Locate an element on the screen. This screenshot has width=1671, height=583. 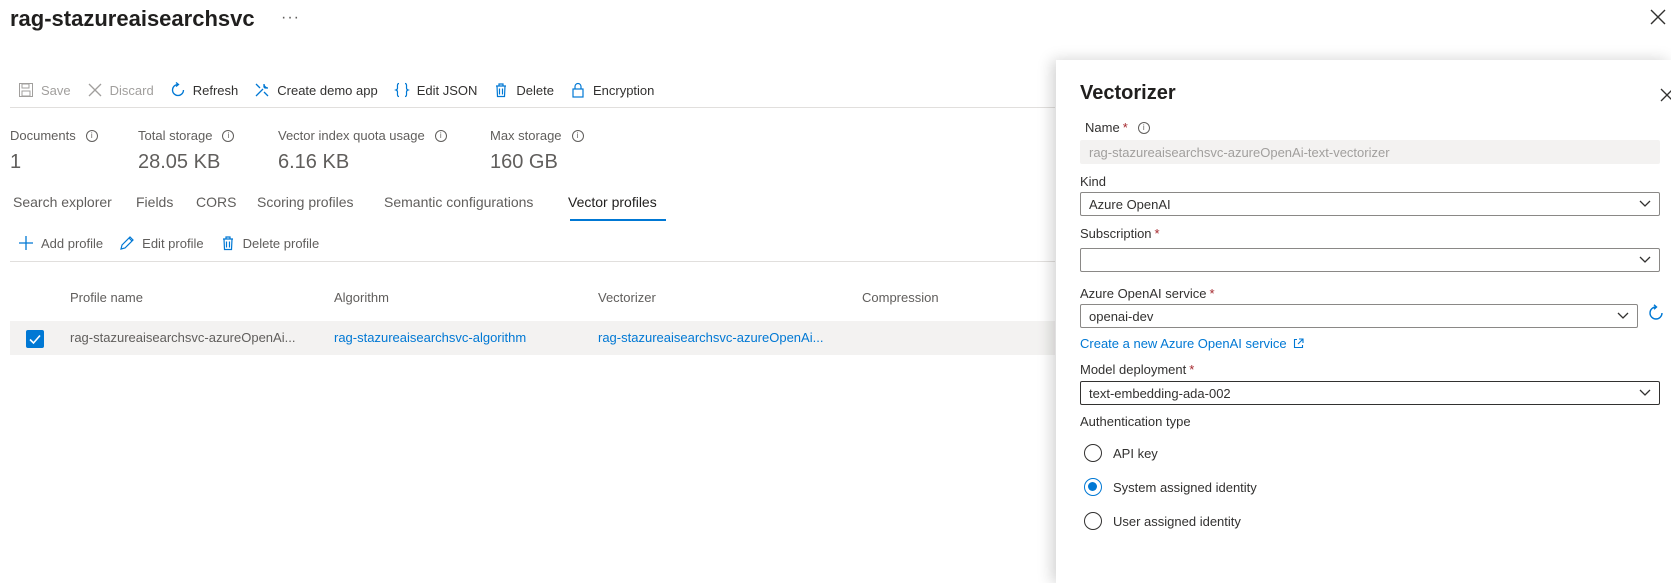
stat-total-storage: Total storage i 28.05 KB is located at coordinates (186, 151).